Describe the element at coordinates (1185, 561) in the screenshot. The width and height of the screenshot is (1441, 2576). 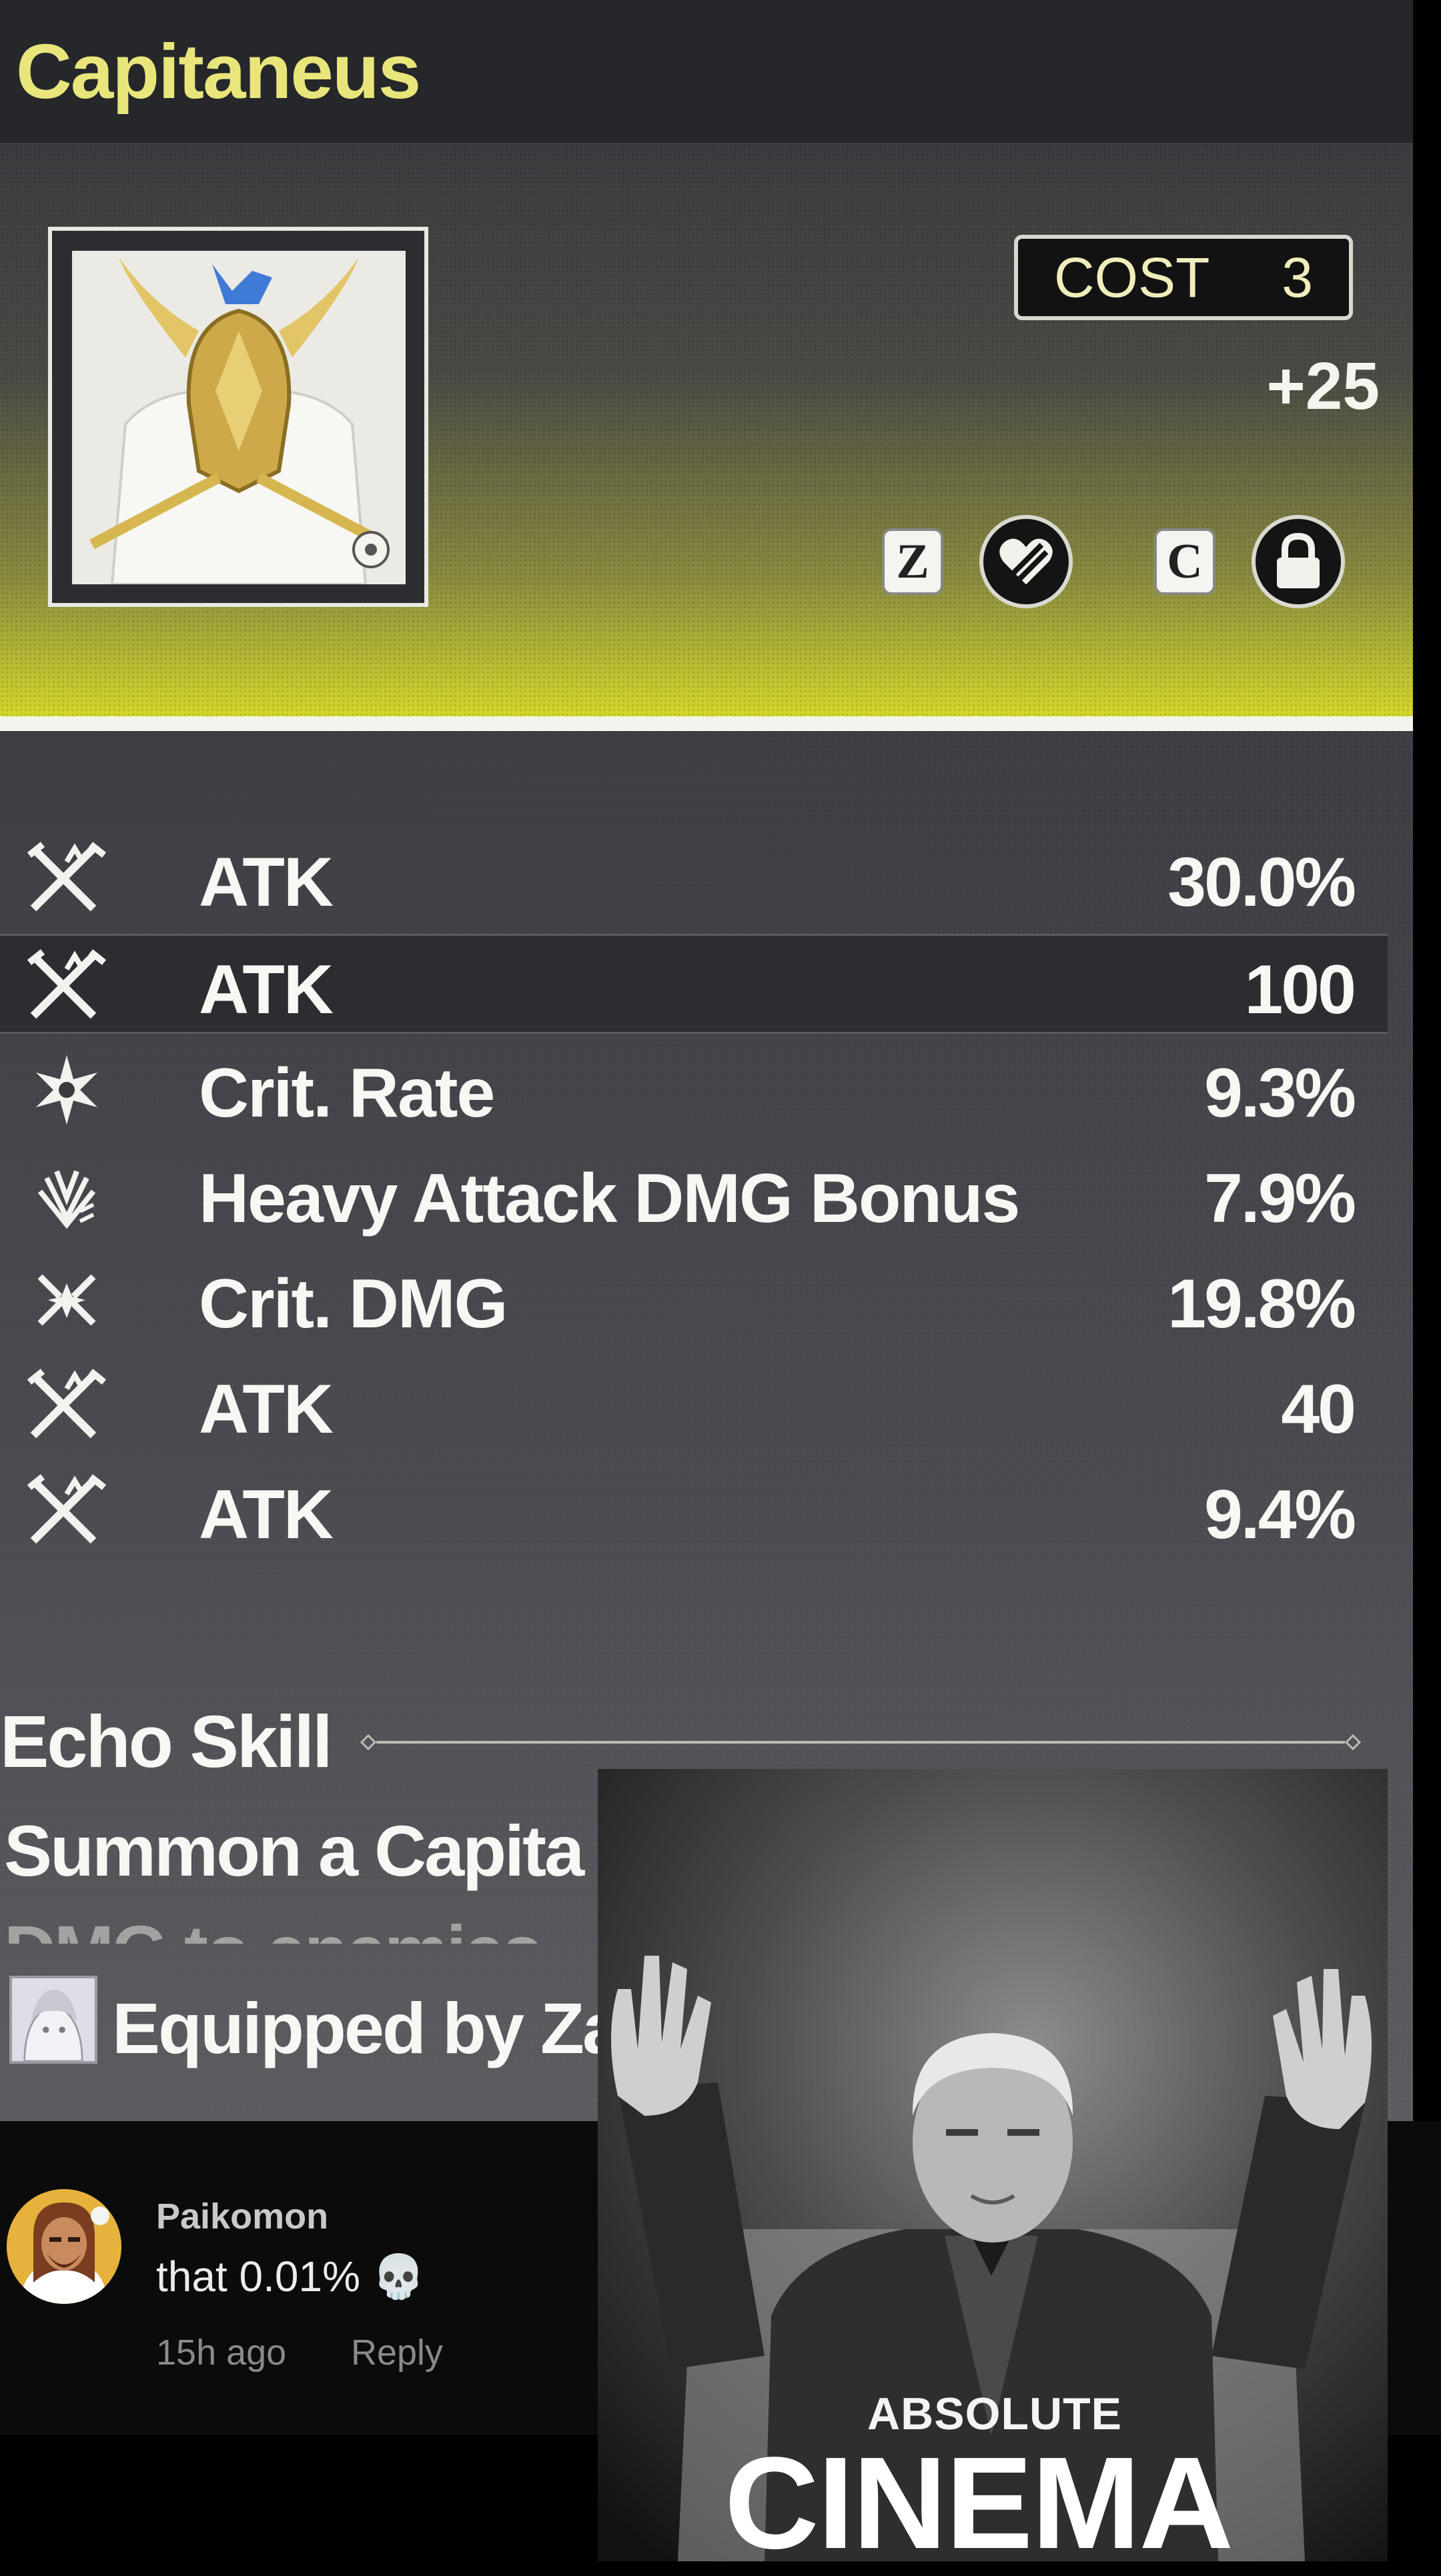
I see `lock-hotkey: C` at that location.